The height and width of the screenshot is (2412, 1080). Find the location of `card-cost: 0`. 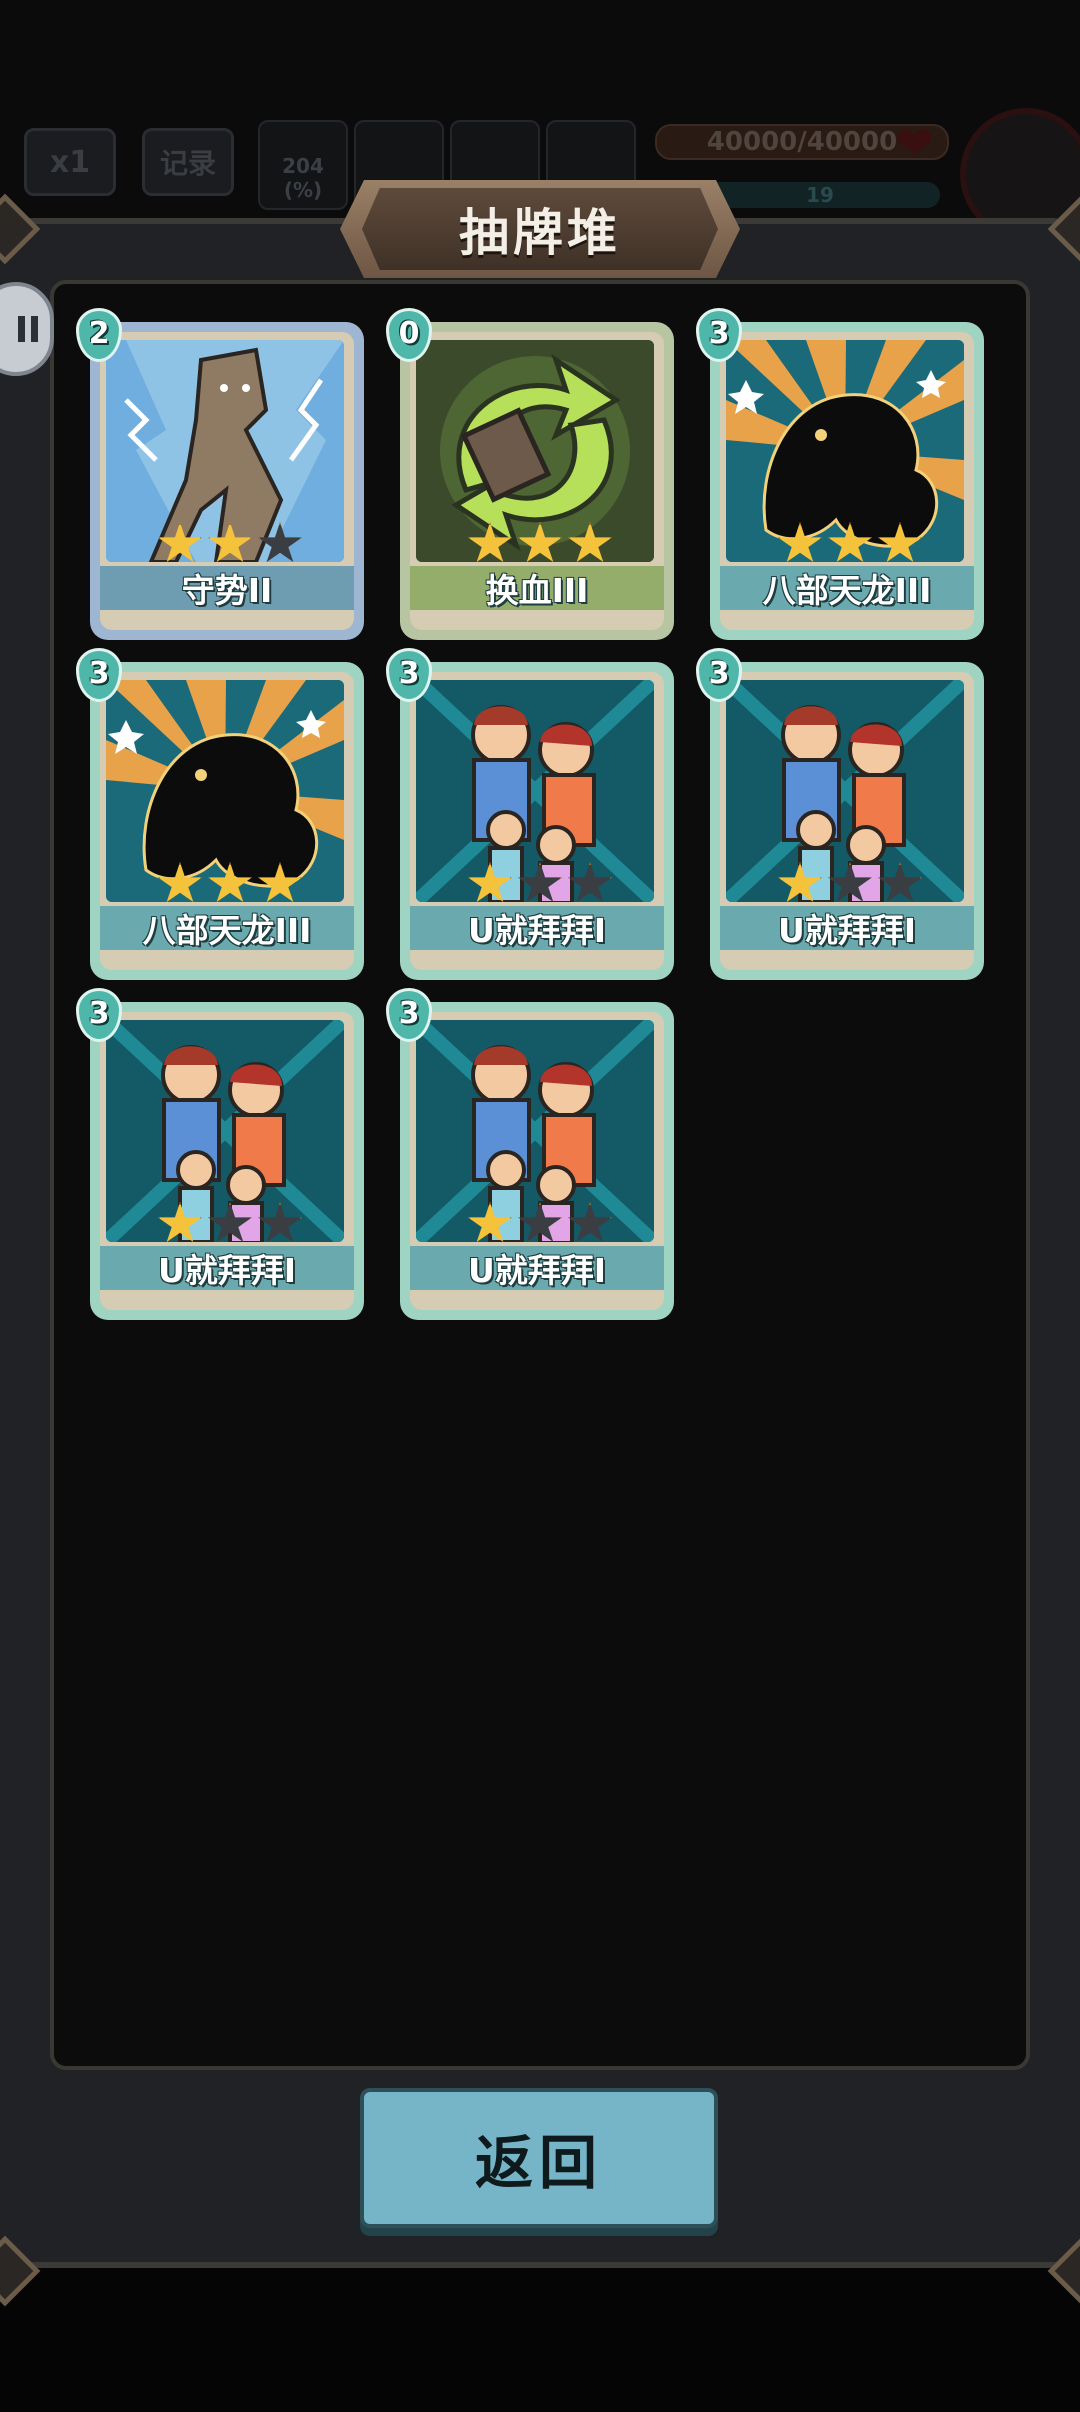

card-cost: 0 is located at coordinates (409, 333).